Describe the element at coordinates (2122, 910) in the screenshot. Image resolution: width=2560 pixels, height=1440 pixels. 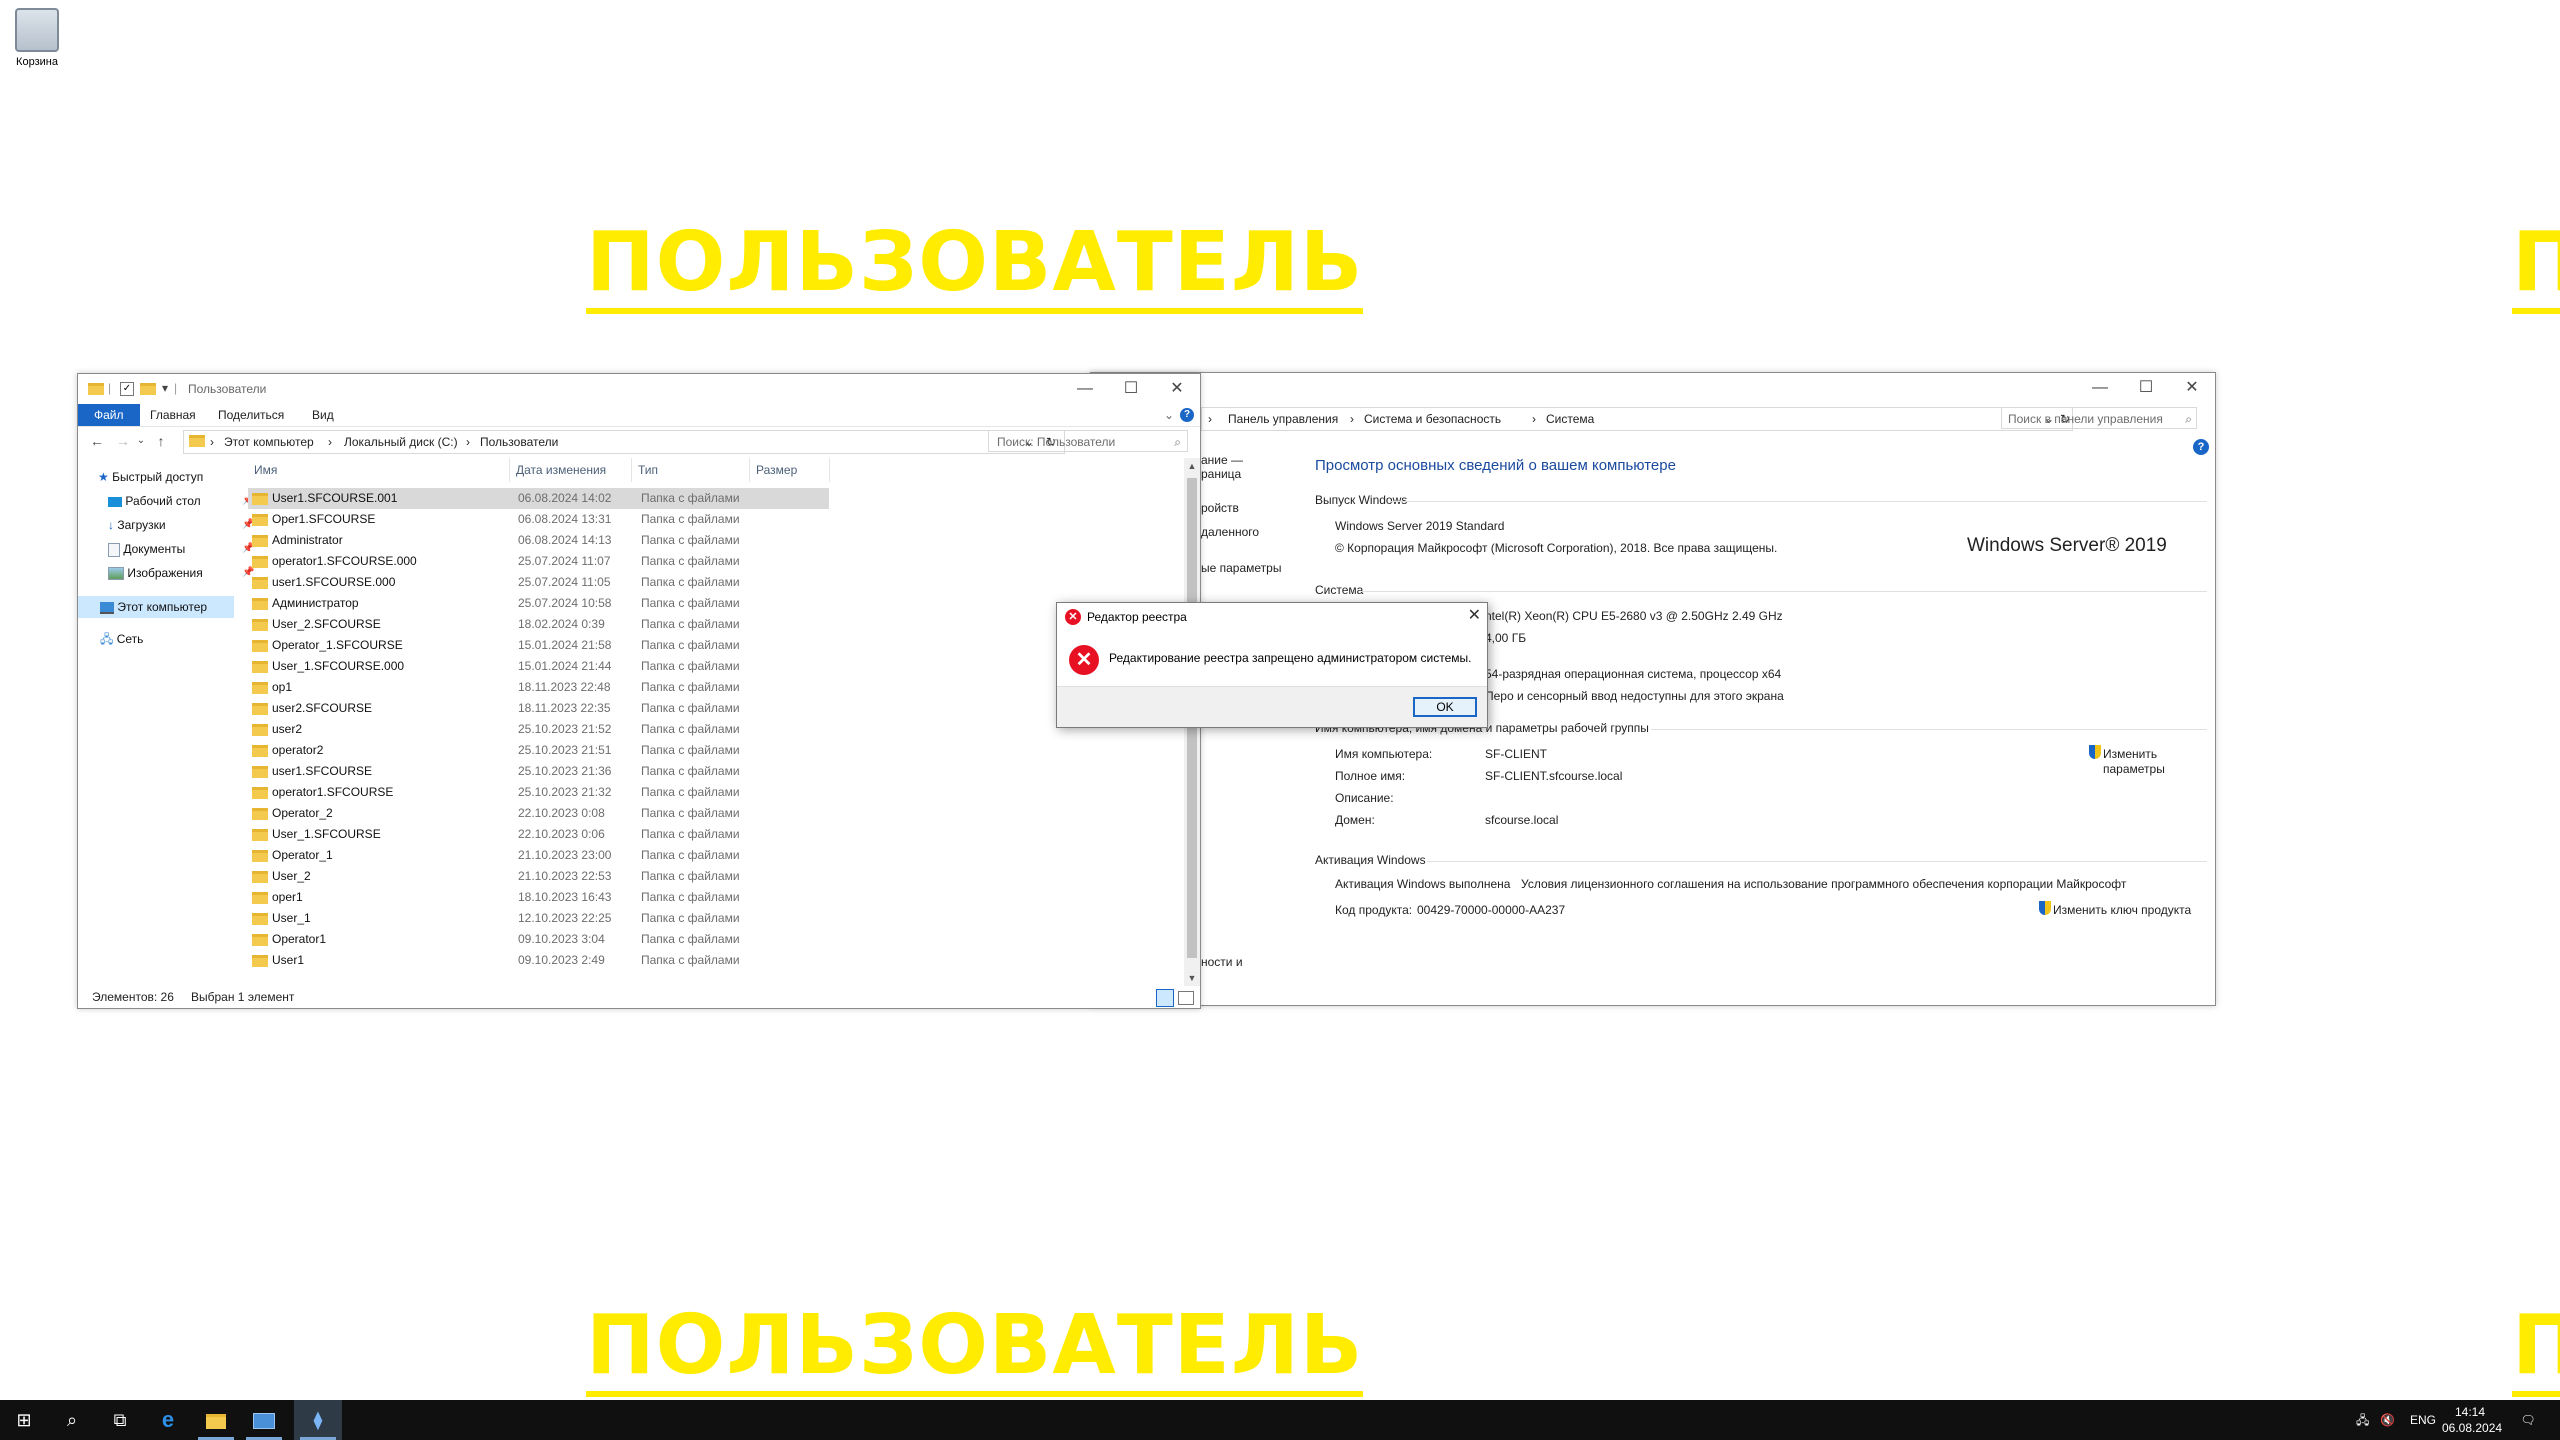
I see `change-key-link: Изменить ключ продукта` at that location.